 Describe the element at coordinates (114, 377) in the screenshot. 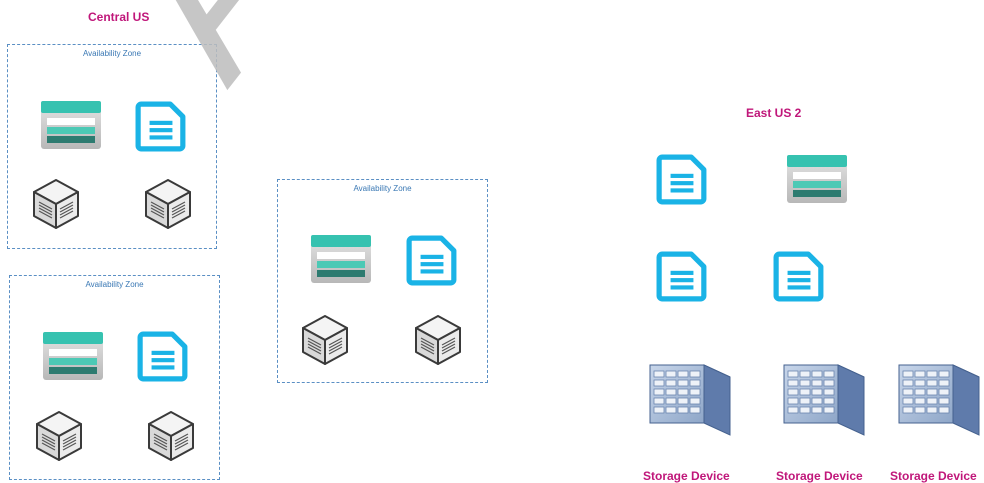

I see `availability-zone-2: Availability Zone` at that location.